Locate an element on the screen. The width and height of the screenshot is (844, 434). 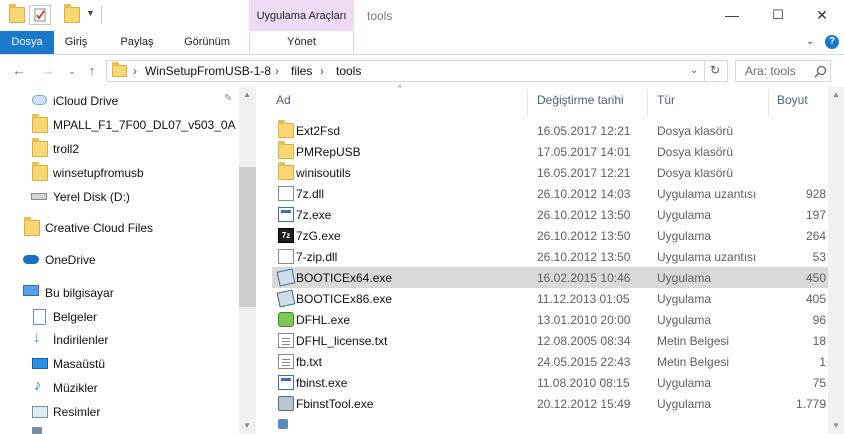
file-name: 7z.exe is located at coordinates (314, 215).